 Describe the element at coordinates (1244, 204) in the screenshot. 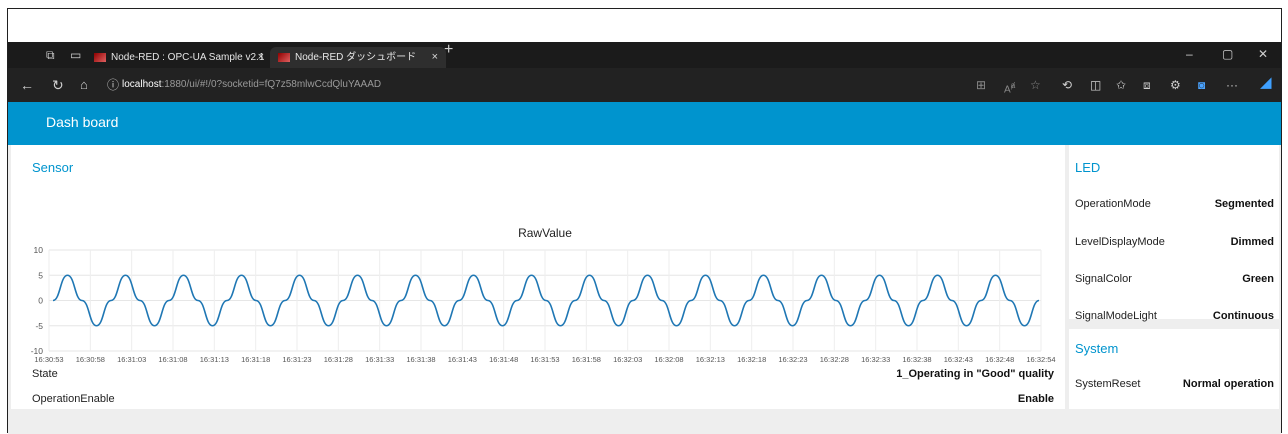

I see `operation-mode-value: Segmented` at that location.